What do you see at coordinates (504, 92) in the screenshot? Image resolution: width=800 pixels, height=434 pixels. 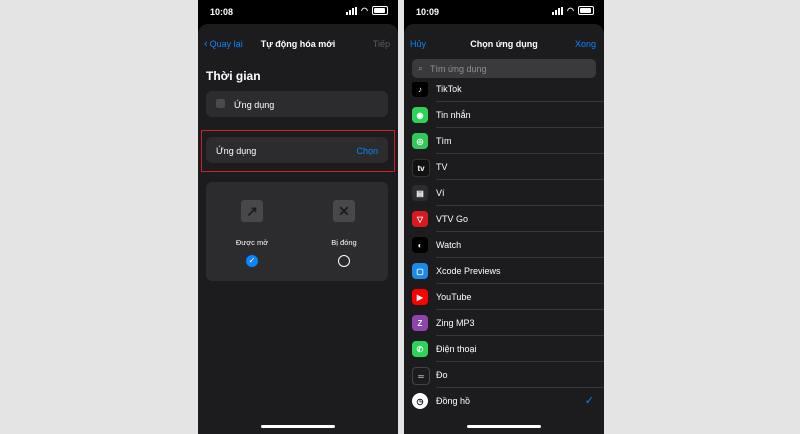 I see `list-item: ♪ TikTok` at bounding box center [504, 92].